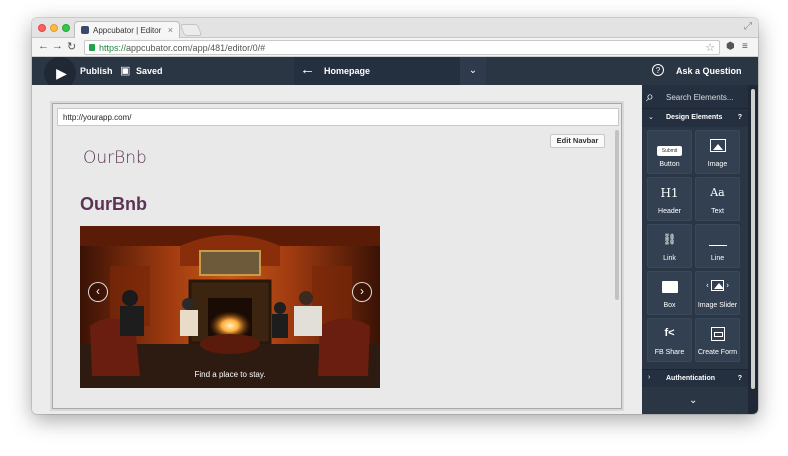 Image resolution: width=788 pixels, height=456 pixels. I want to click on page-navigator: ← Homepage ⌄, so click(390, 71).